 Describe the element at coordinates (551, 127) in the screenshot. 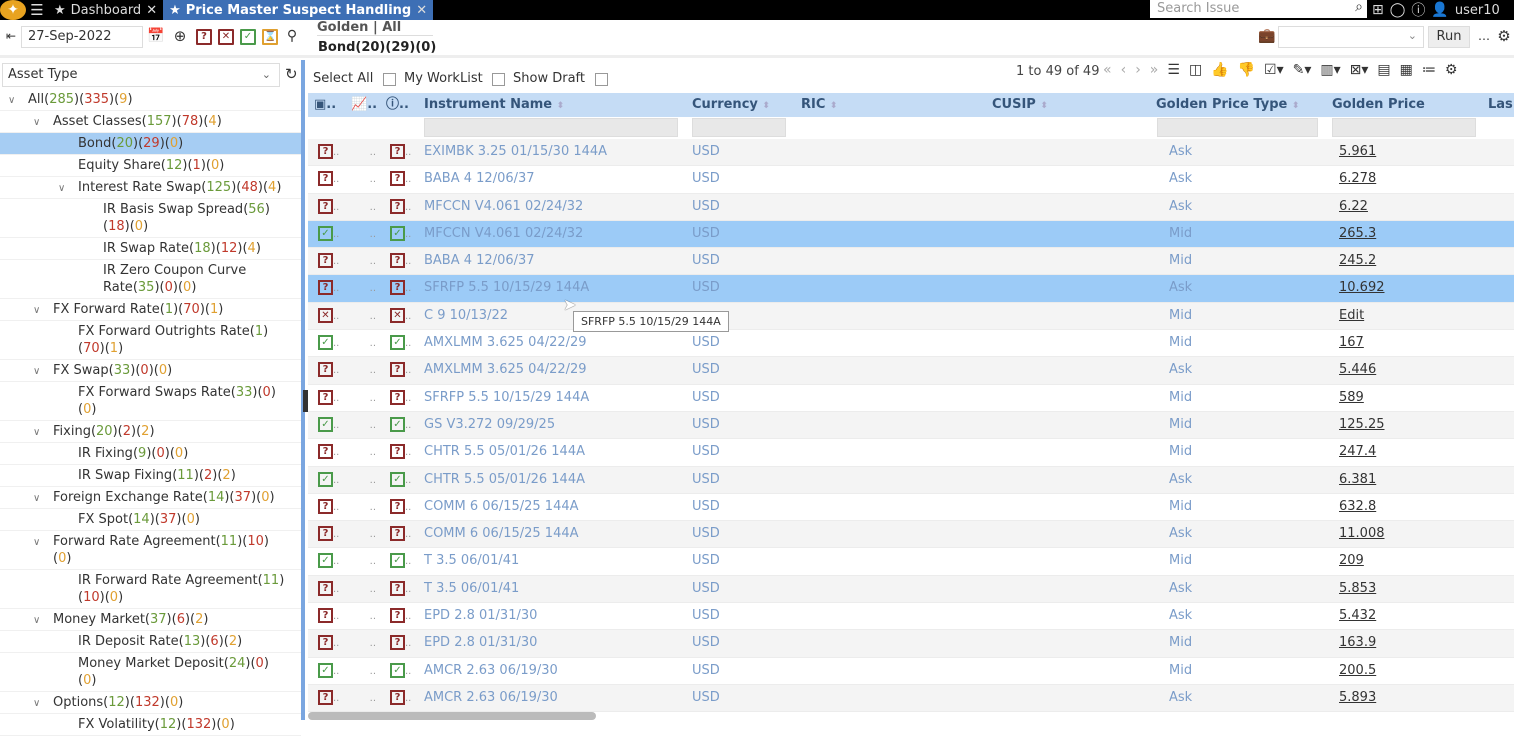

I see `instrument-filter-input` at that location.